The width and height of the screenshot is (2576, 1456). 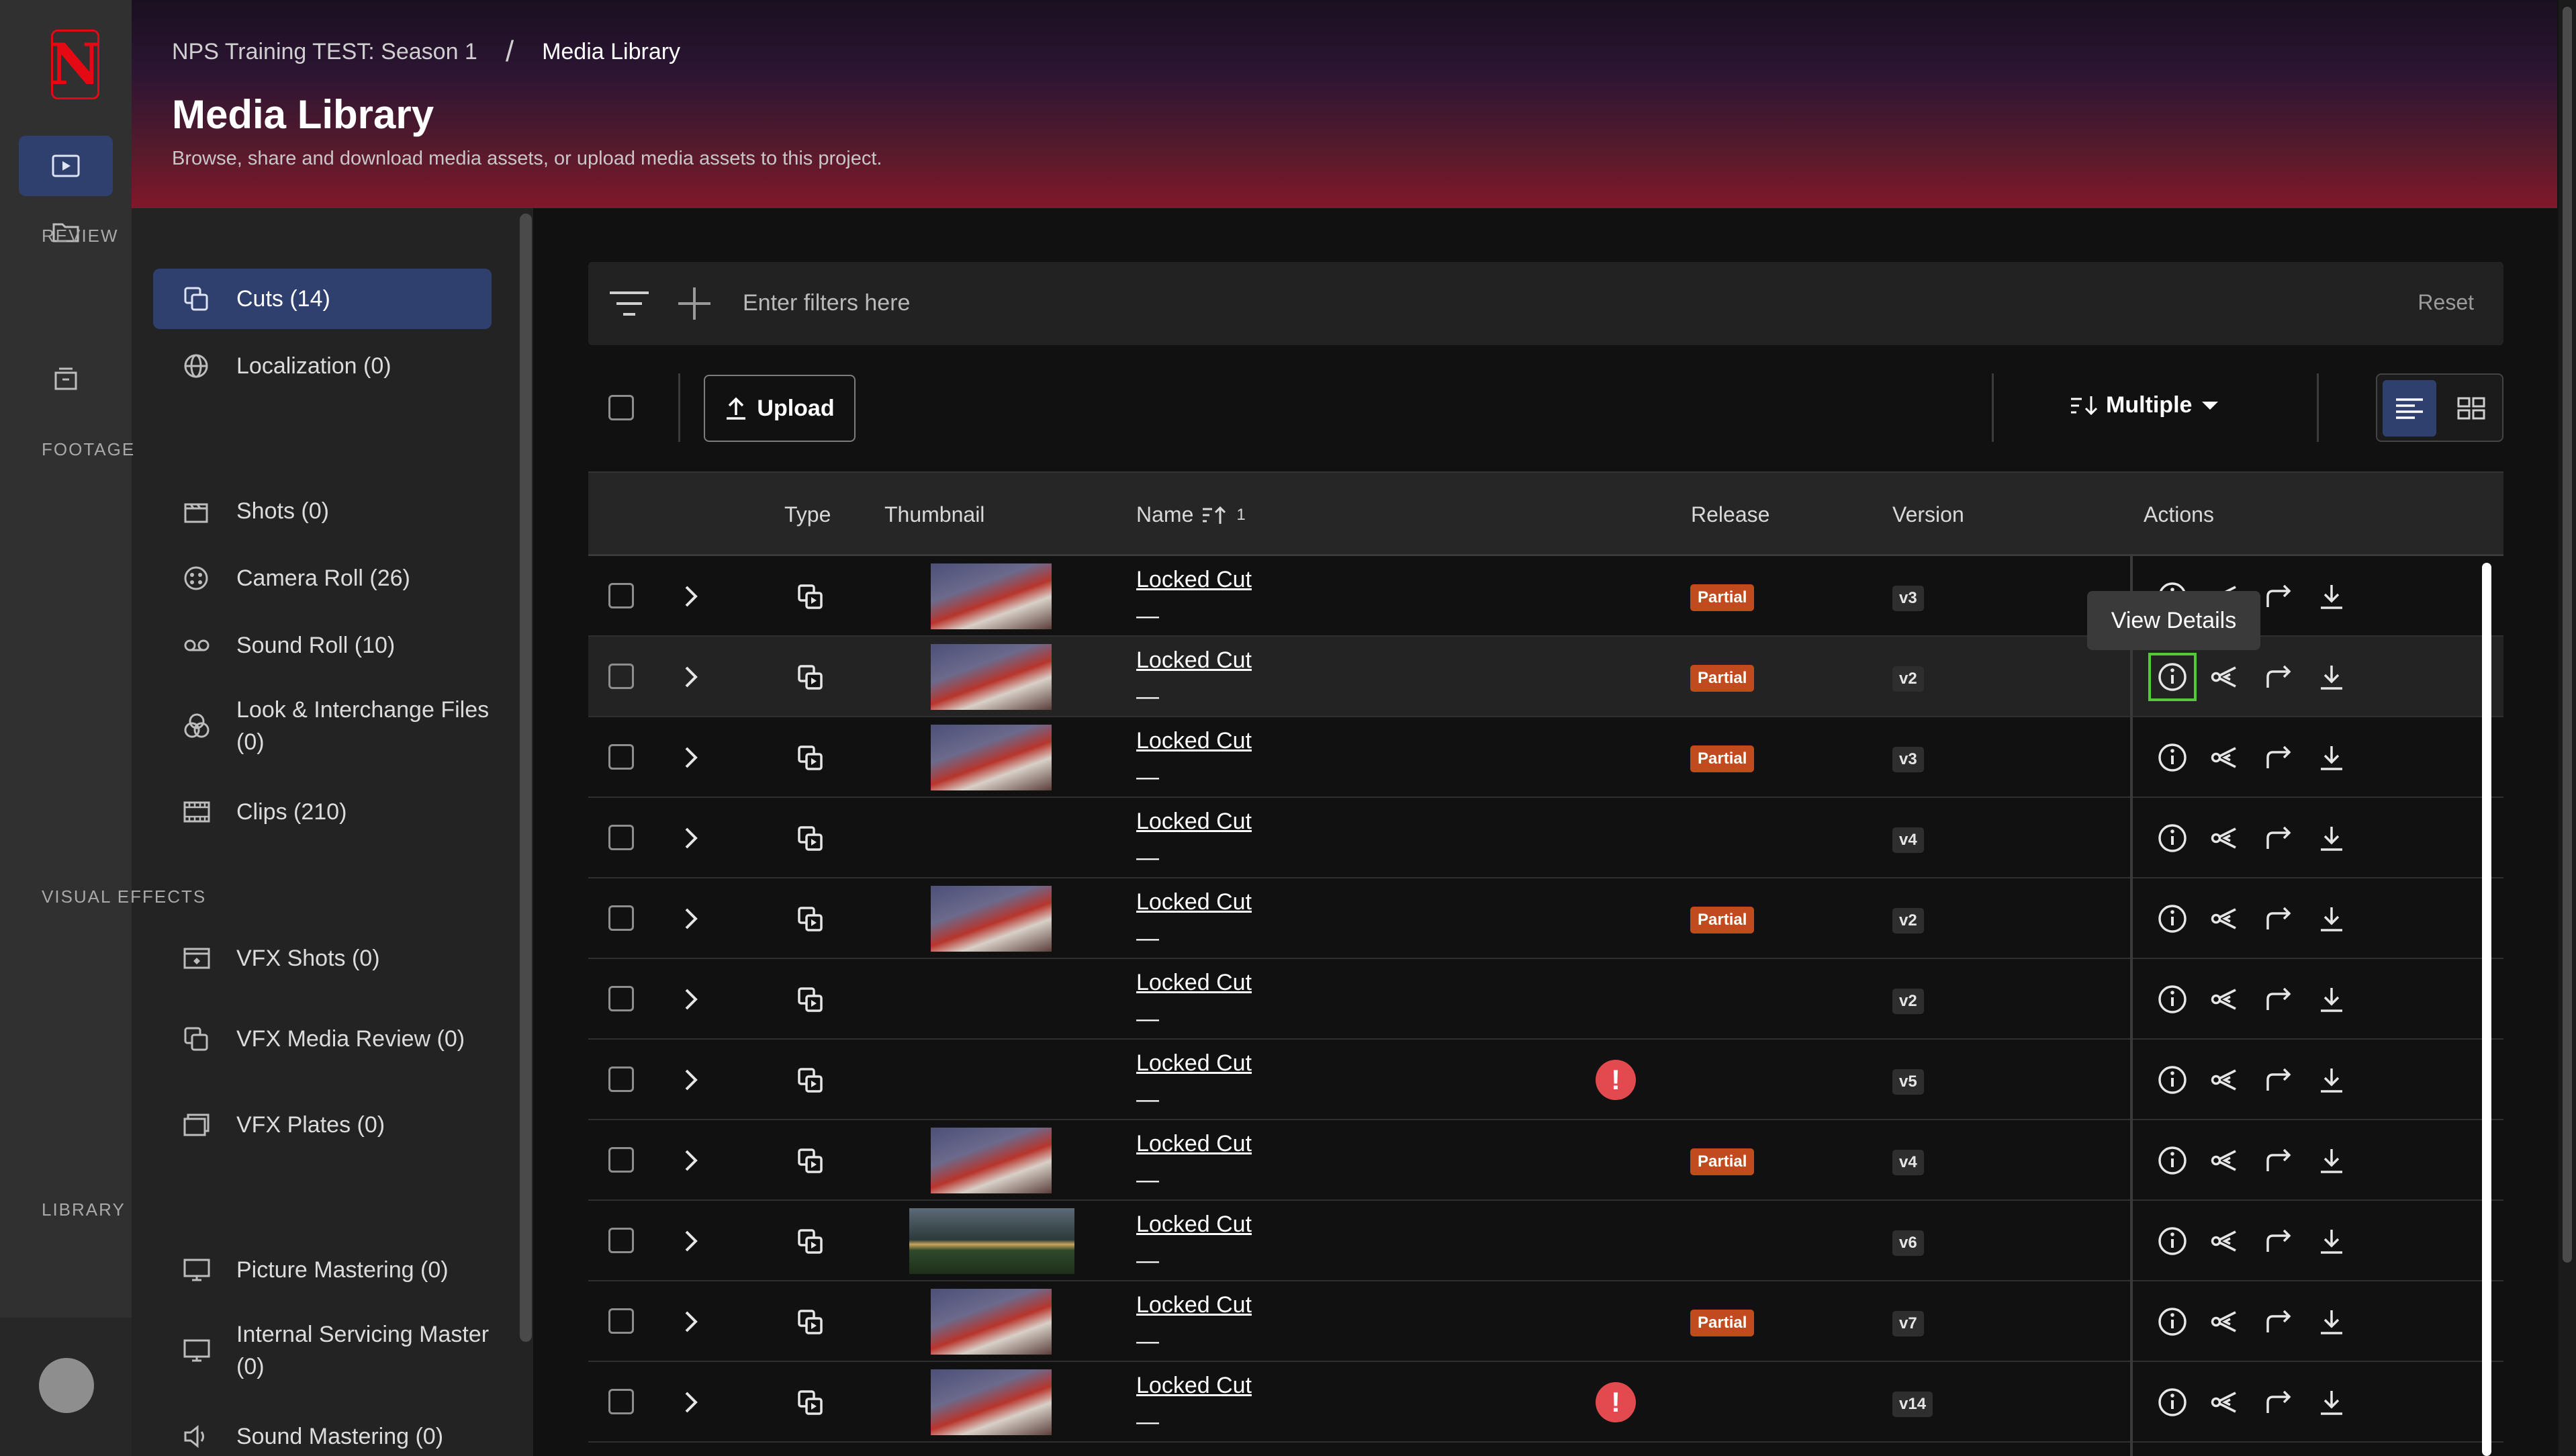 I want to click on table-row: Locked Cut — Partial v7, so click(x=1545, y=1321).